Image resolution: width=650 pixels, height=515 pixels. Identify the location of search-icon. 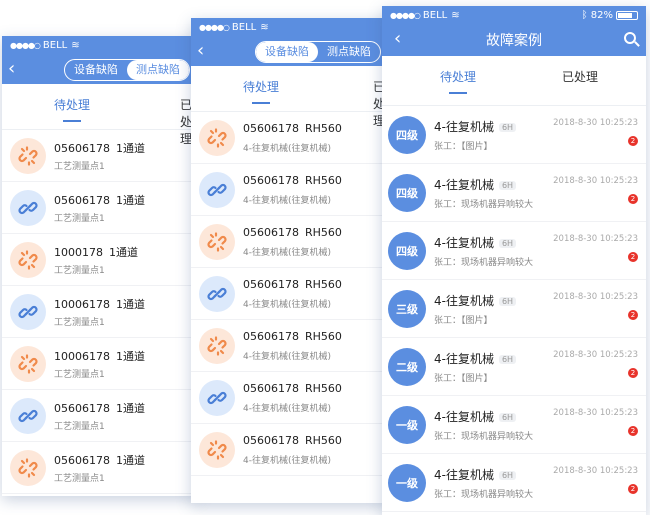
(630, 38).